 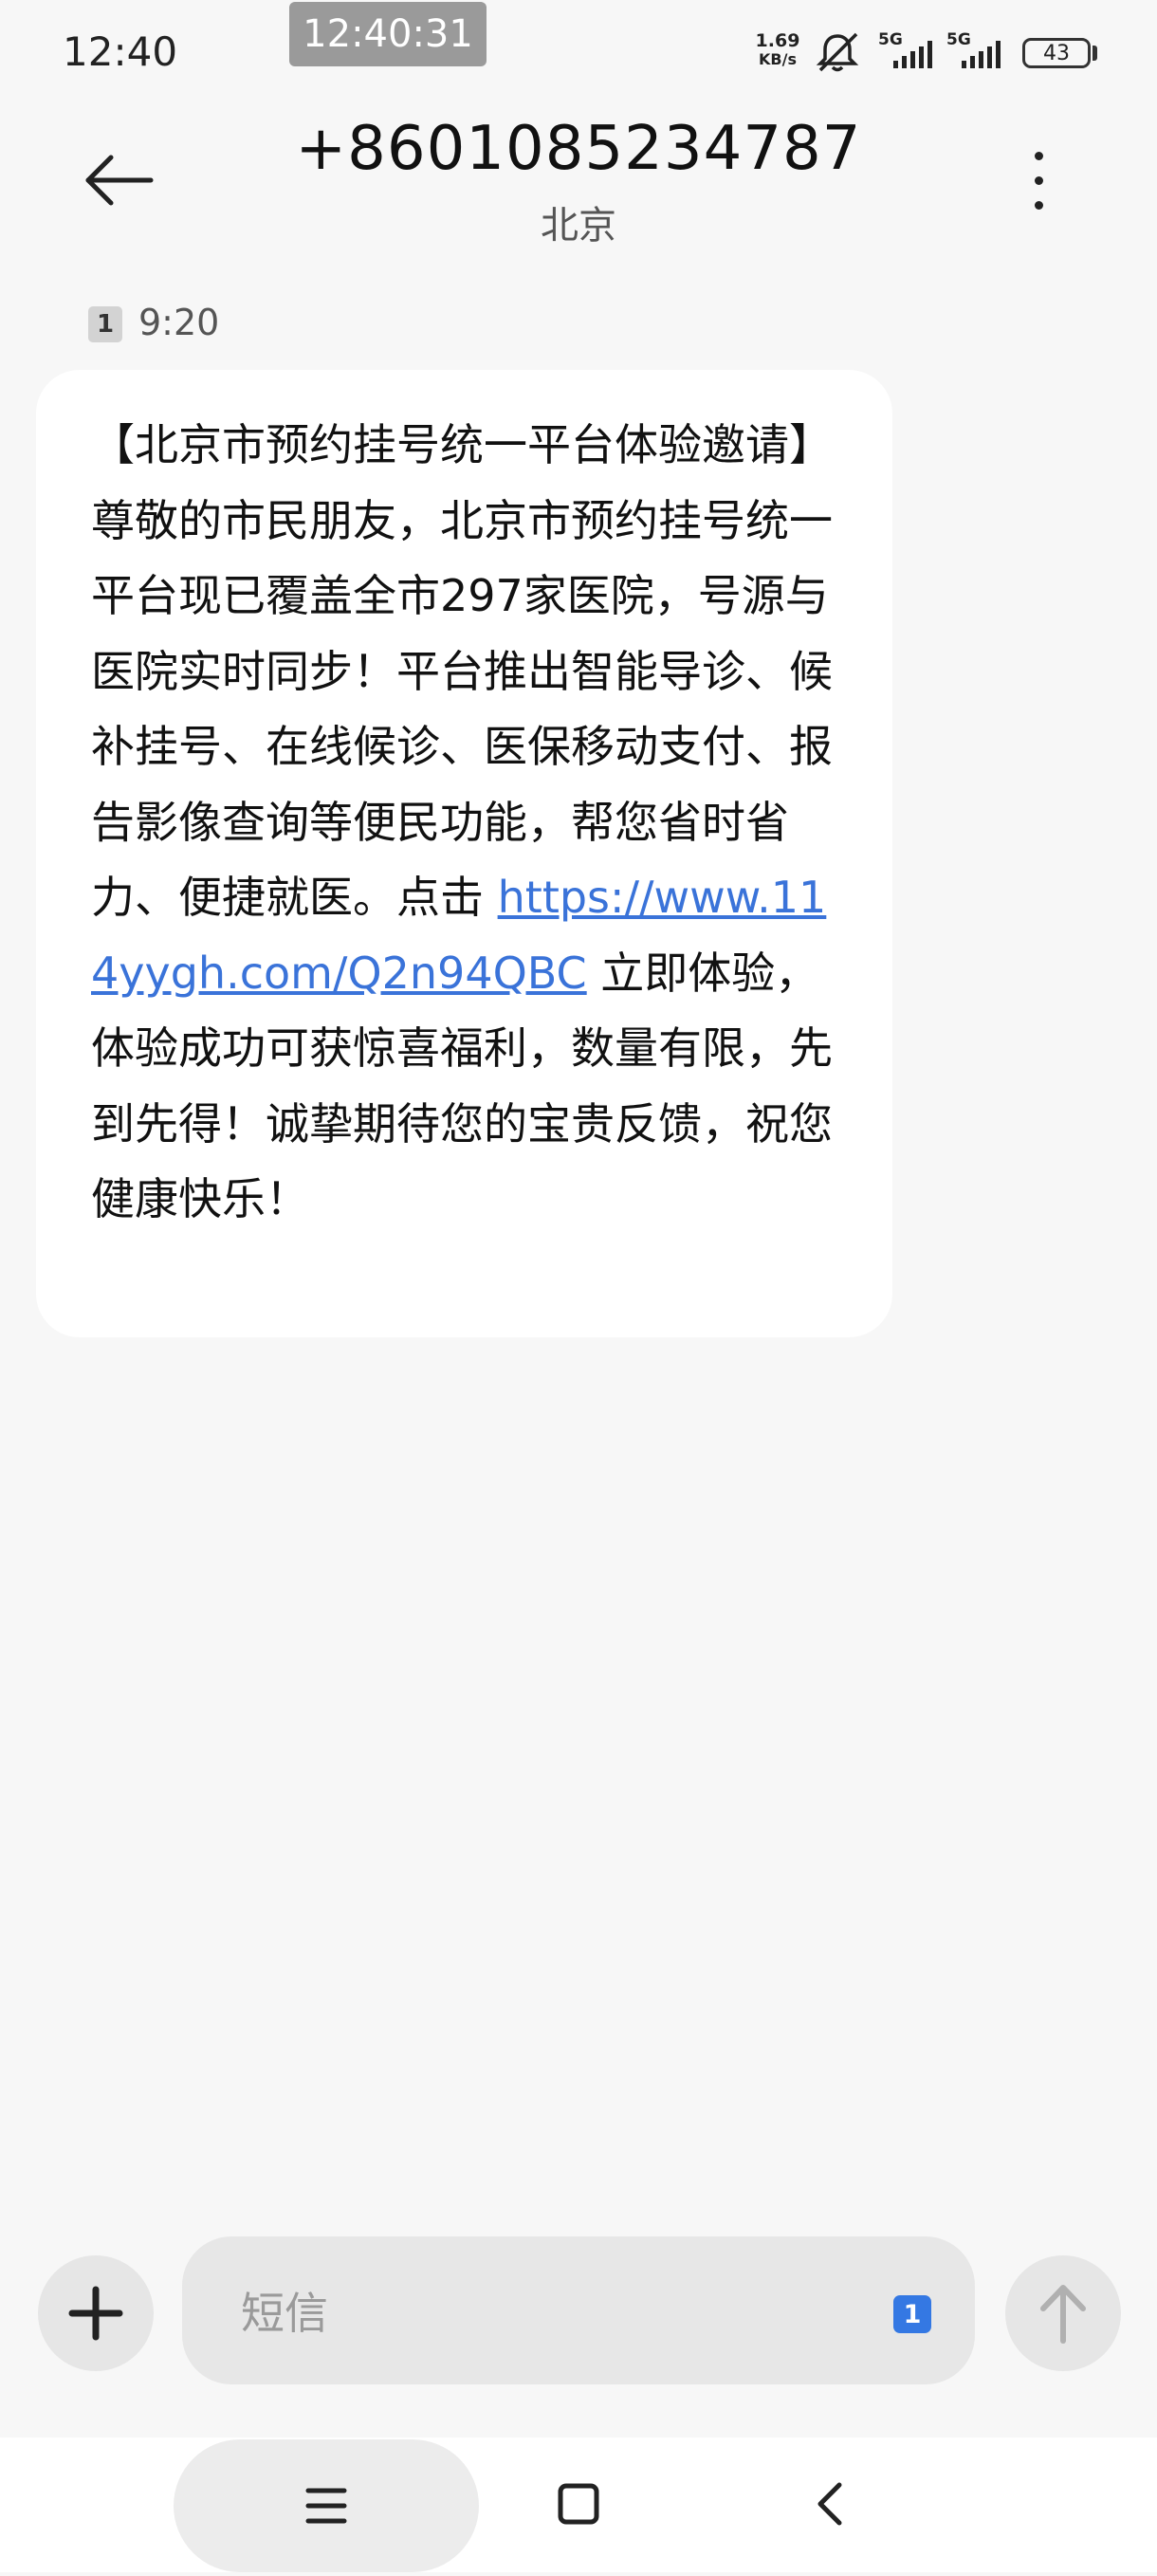 I want to click on plus-icon, so click(x=95, y=2313).